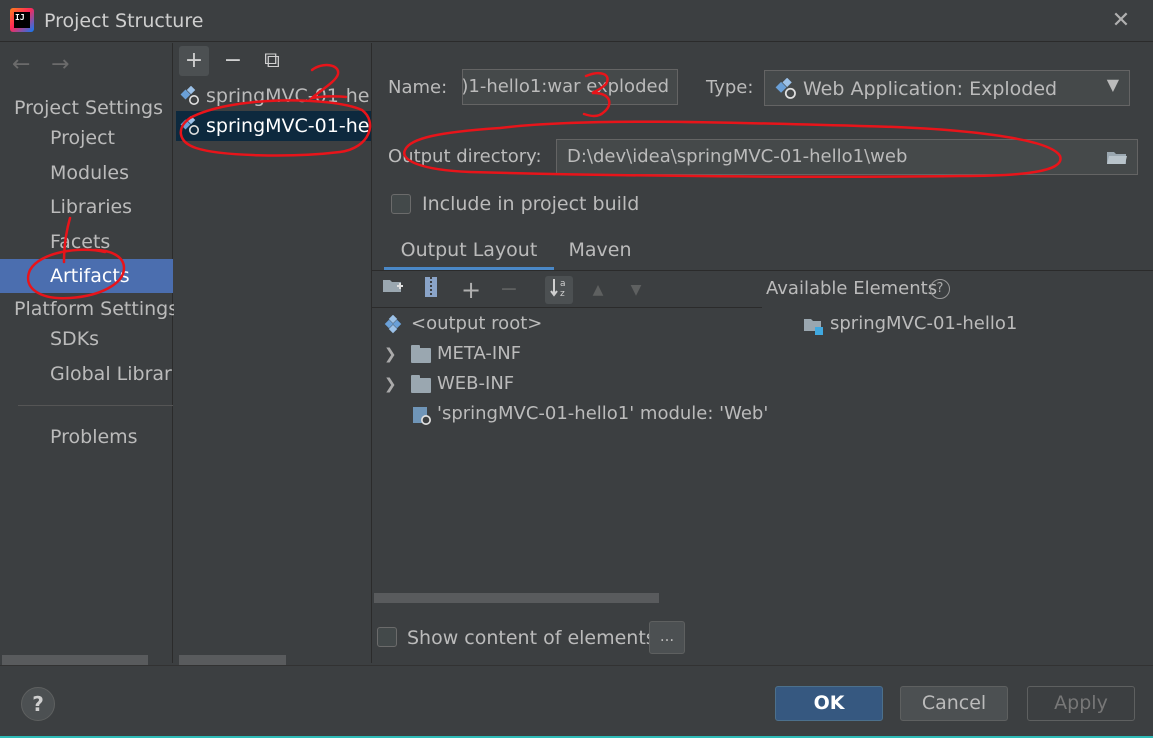  What do you see at coordinates (86, 276) in the screenshot?
I see `sidebar-item-artifacts: Artifacts` at bounding box center [86, 276].